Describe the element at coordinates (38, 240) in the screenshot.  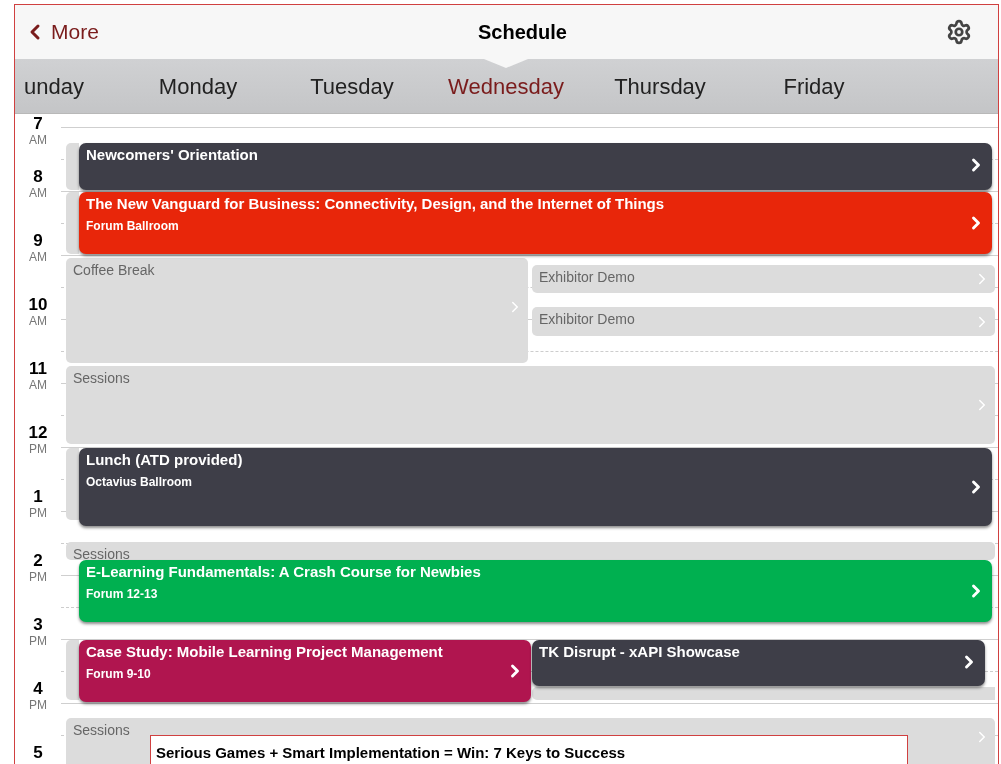
I see `hour-label: 9` at that location.